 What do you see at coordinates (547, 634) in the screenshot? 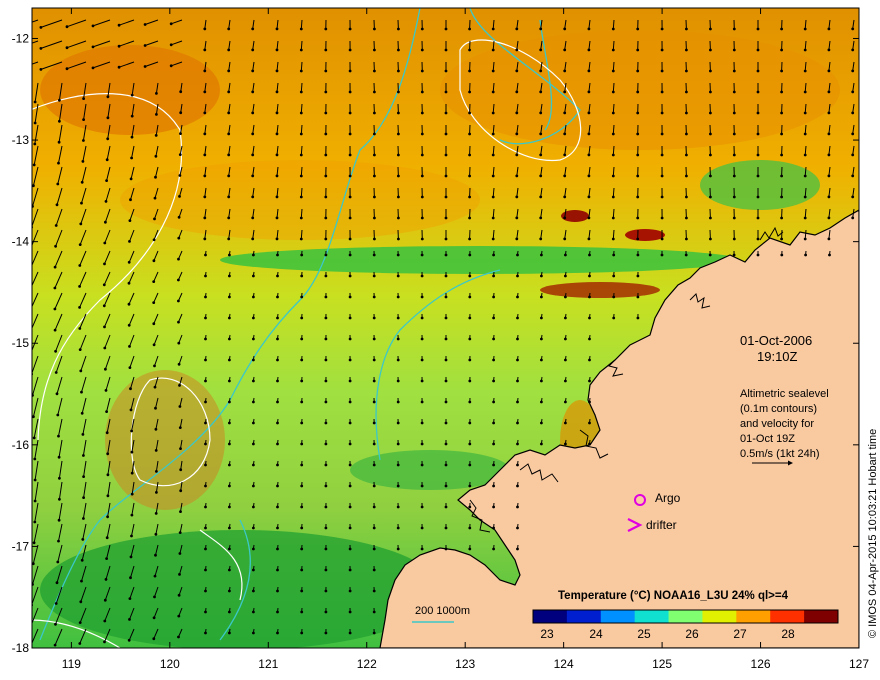
I see `colorbar-tick-label: 23` at bounding box center [547, 634].